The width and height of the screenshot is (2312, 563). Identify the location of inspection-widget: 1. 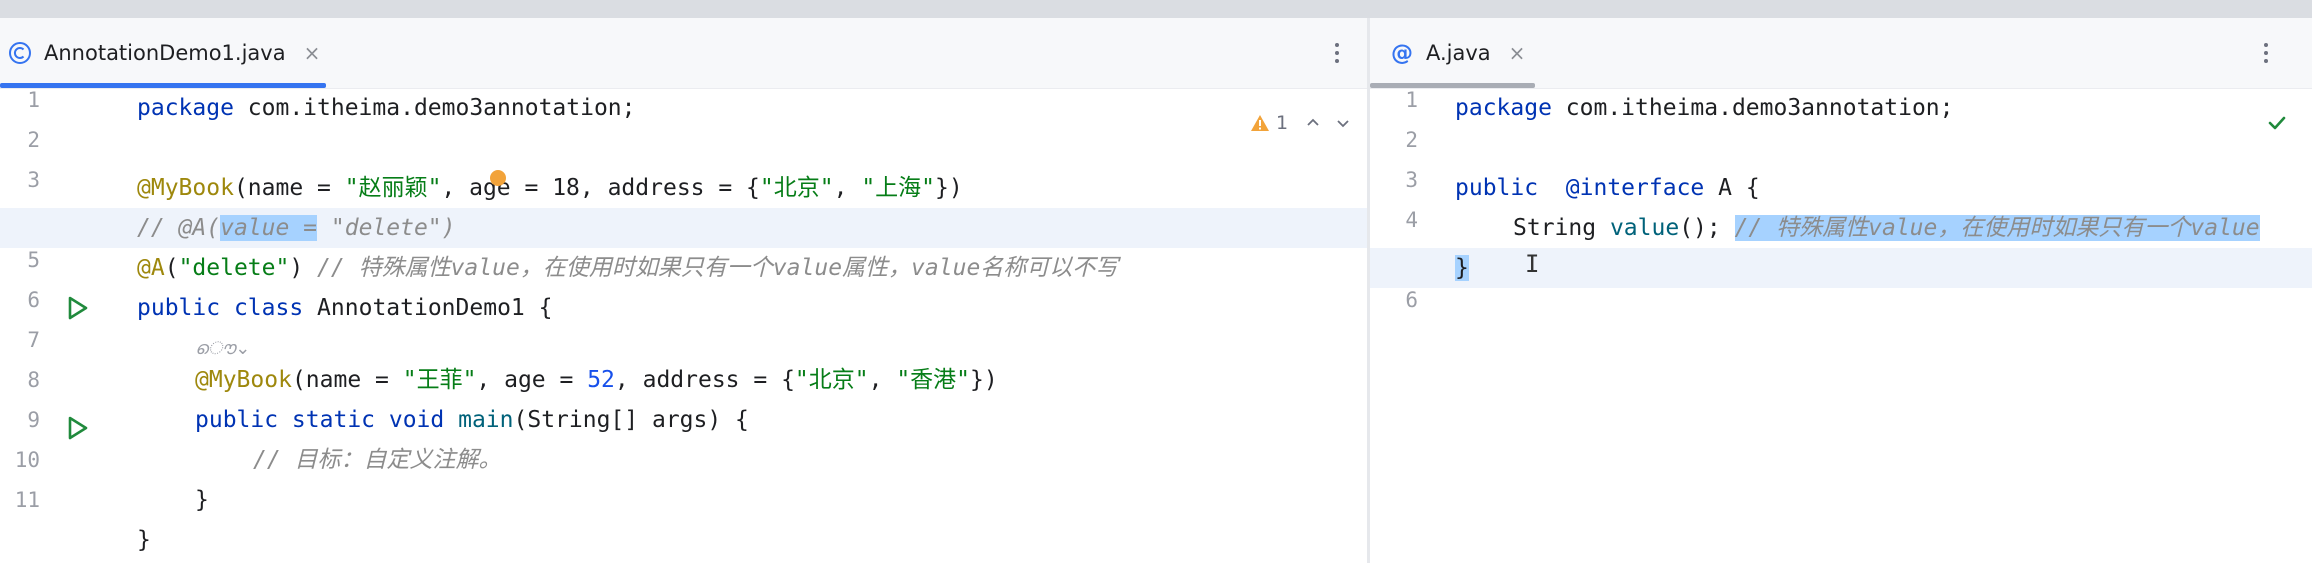
(1301, 123).